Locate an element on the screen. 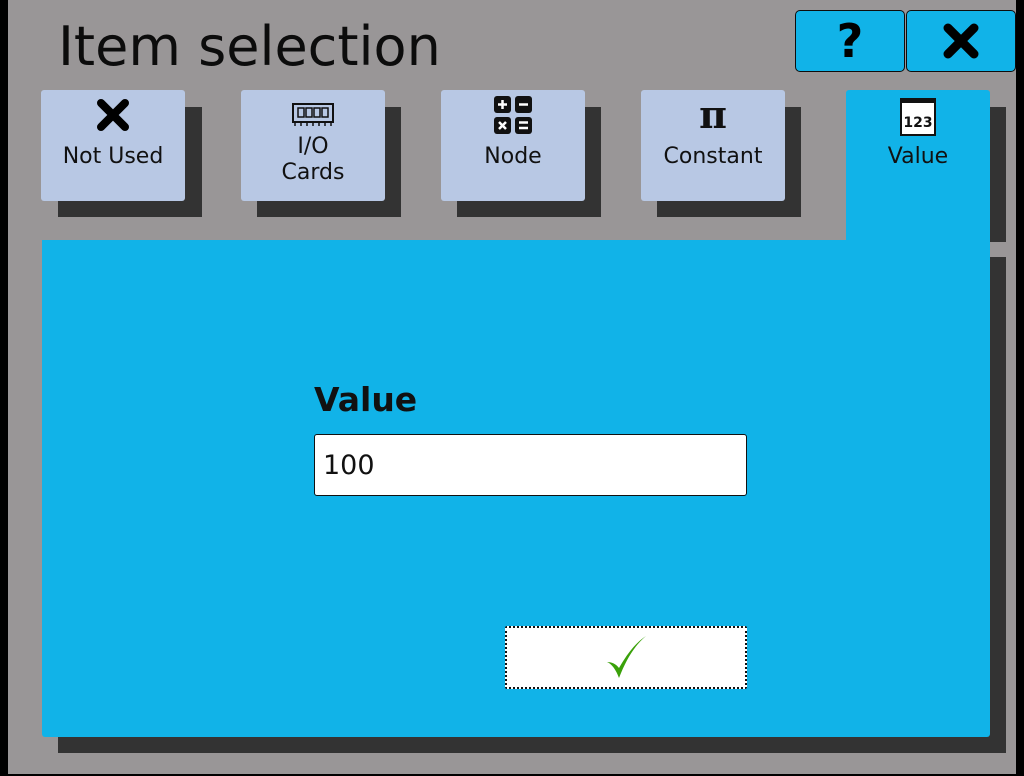 The width and height of the screenshot is (1024, 776). tab-label: Node is located at coordinates (513, 156).